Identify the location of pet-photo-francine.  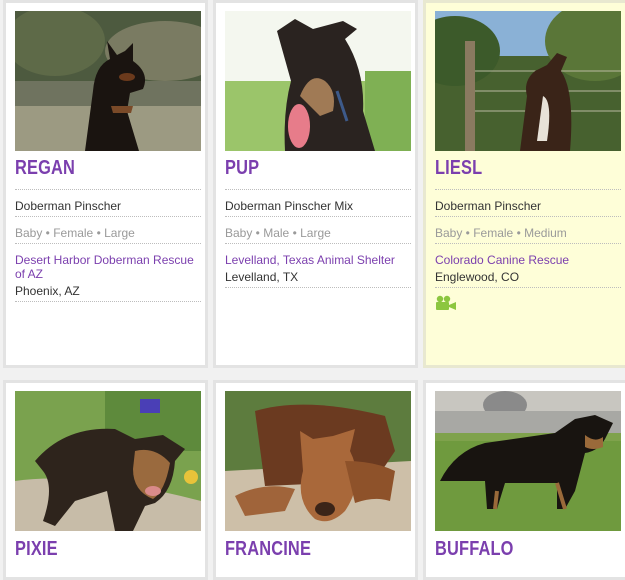
(318, 461).